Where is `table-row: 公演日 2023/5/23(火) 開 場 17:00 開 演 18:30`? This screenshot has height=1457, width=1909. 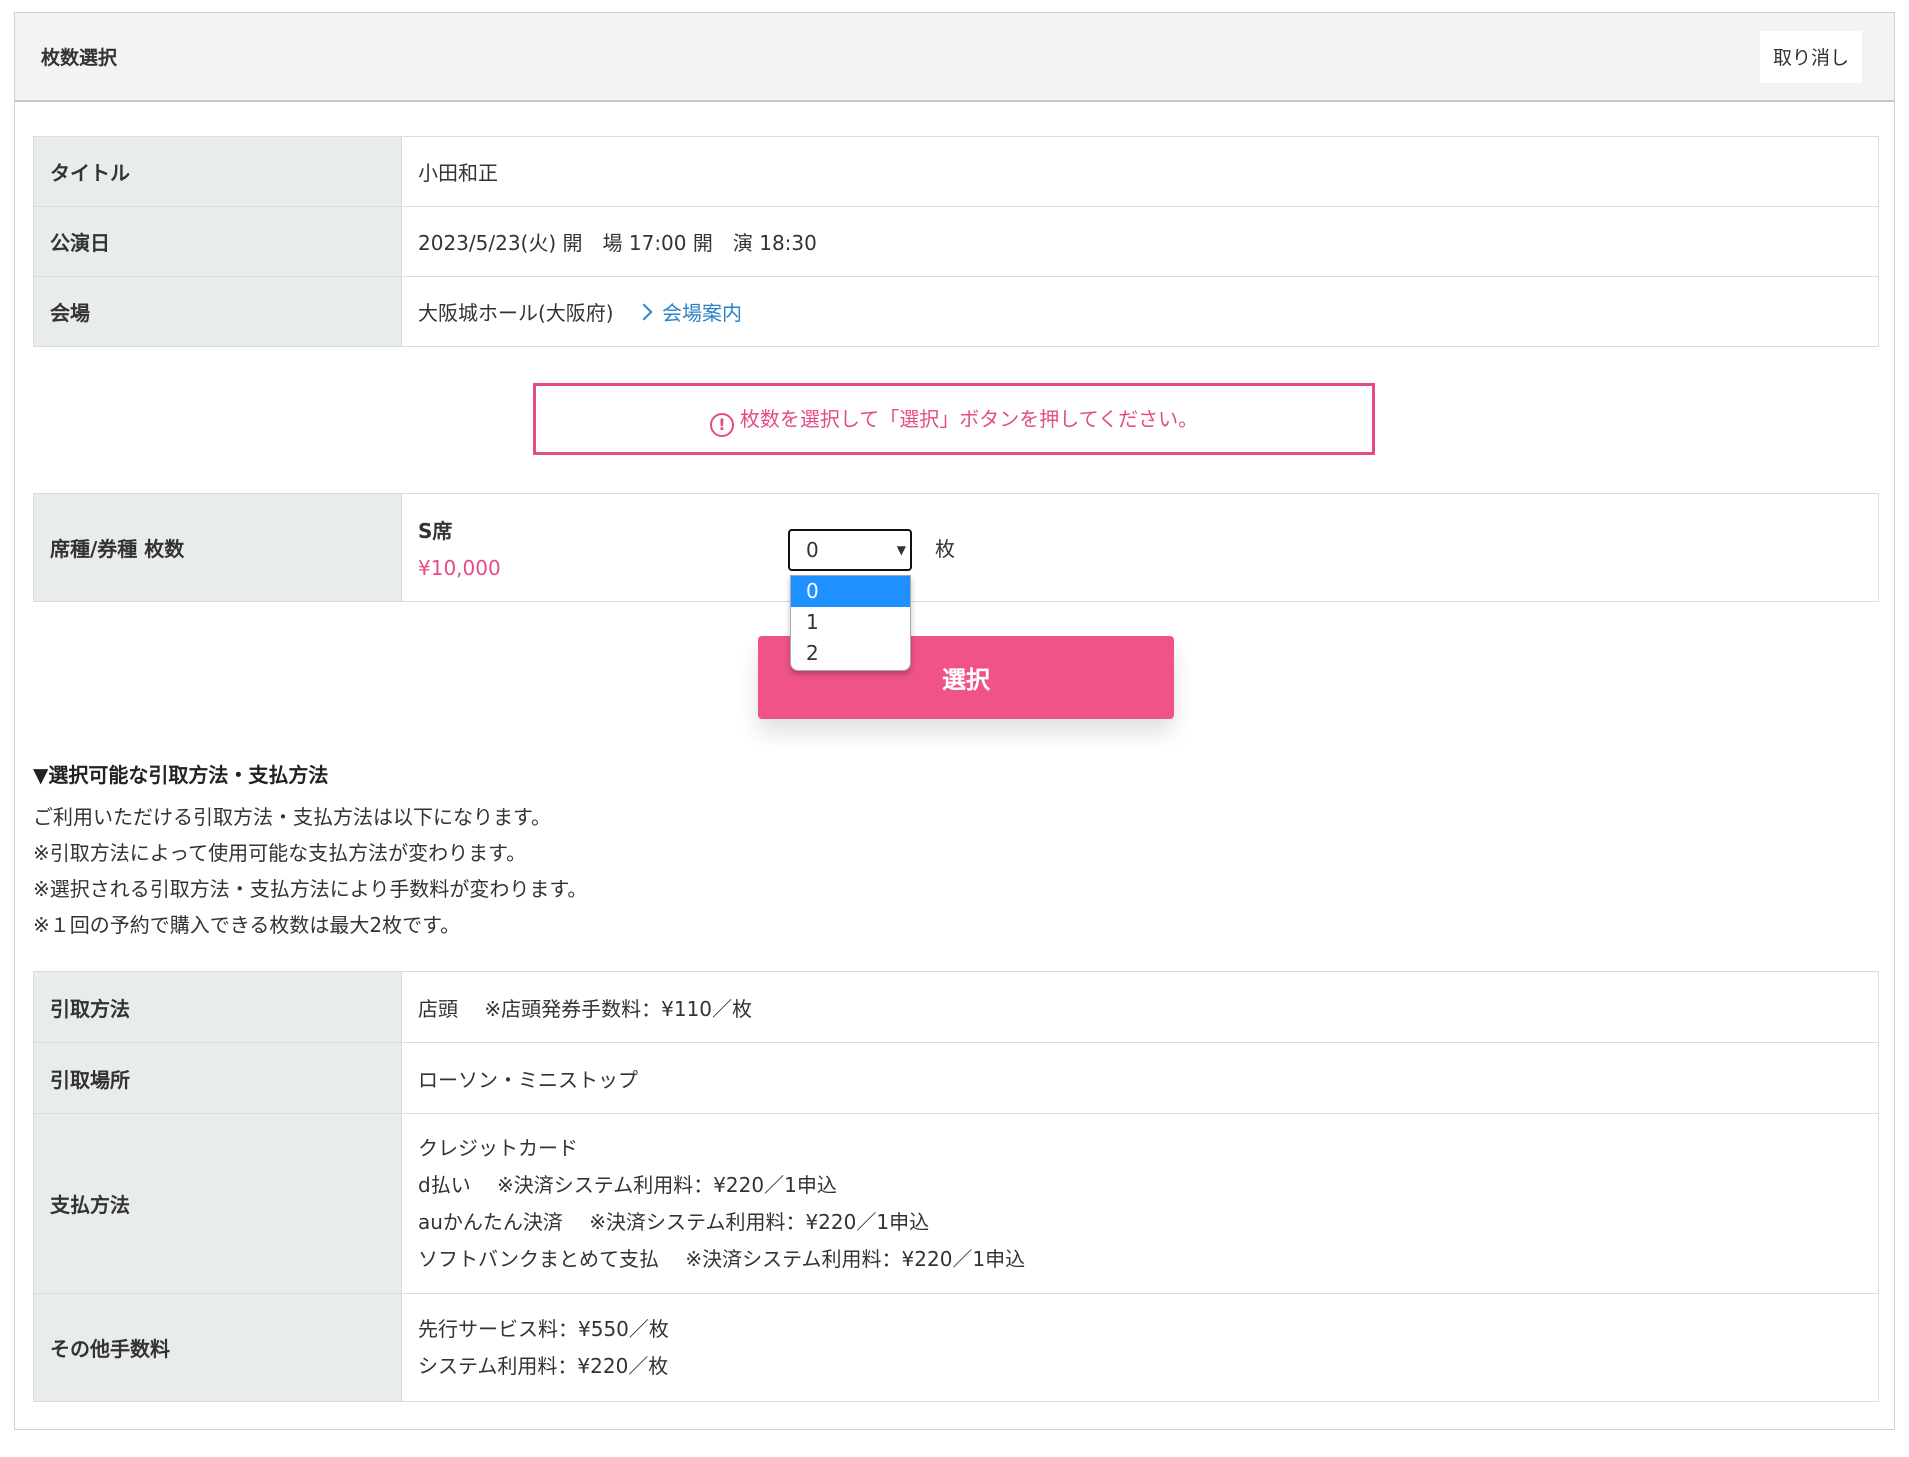 table-row: 公演日 2023/5/23(火) 開 場 17:00 開 演 18:30 is located at coordinates (956, 241).